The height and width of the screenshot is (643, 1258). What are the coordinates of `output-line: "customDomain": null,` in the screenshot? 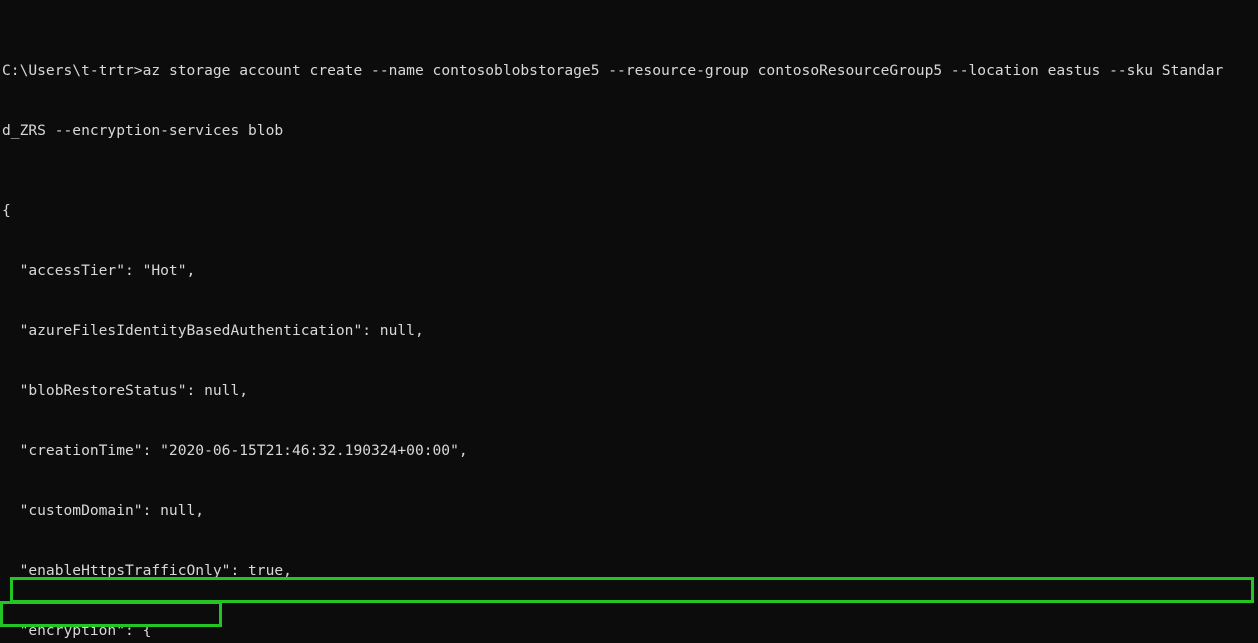 It's located at (103, 510).